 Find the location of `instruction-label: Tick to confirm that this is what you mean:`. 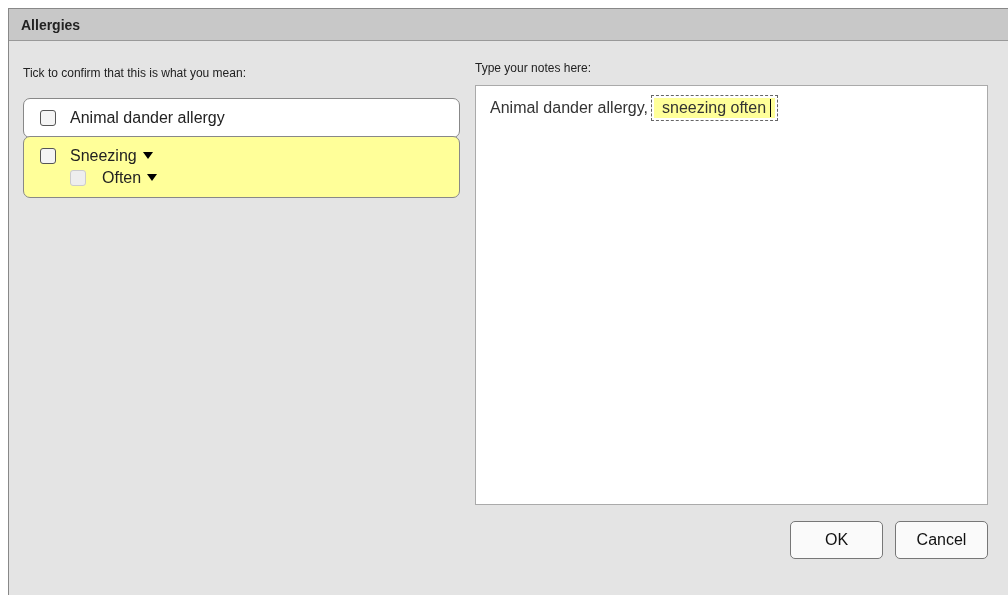

instruction-label: Tick to confirm that this is what you mean: is located at coordinates (135, 73).